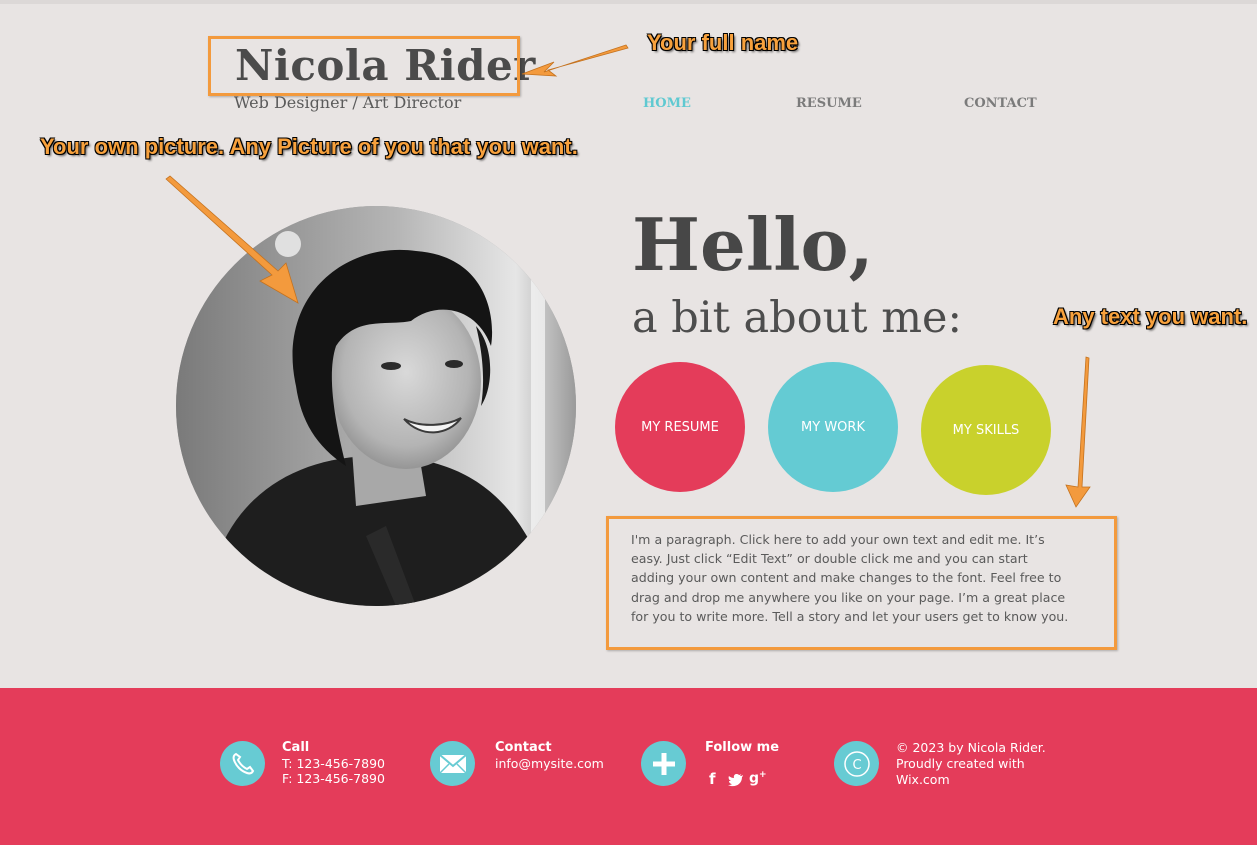 Image resolution: width=1257 pixels, height=845 pixels. Describe the element at coordinates (758, 778) in the screenshot. I see `google-plus-icon: g+` at that location.